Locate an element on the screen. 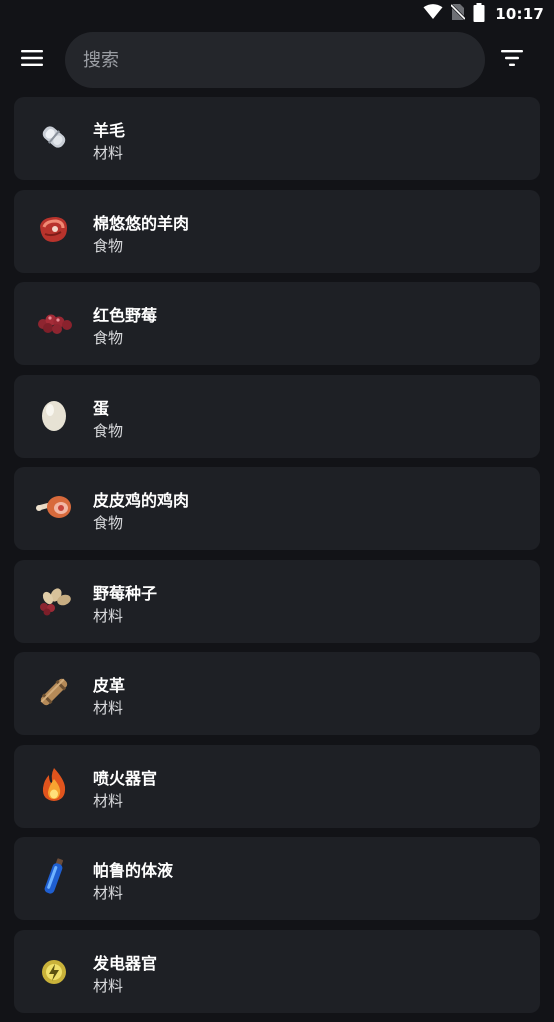 Image resolution: width=554 pixels, height=1022 pixels. search-bar is located at coordinates (275, 60).